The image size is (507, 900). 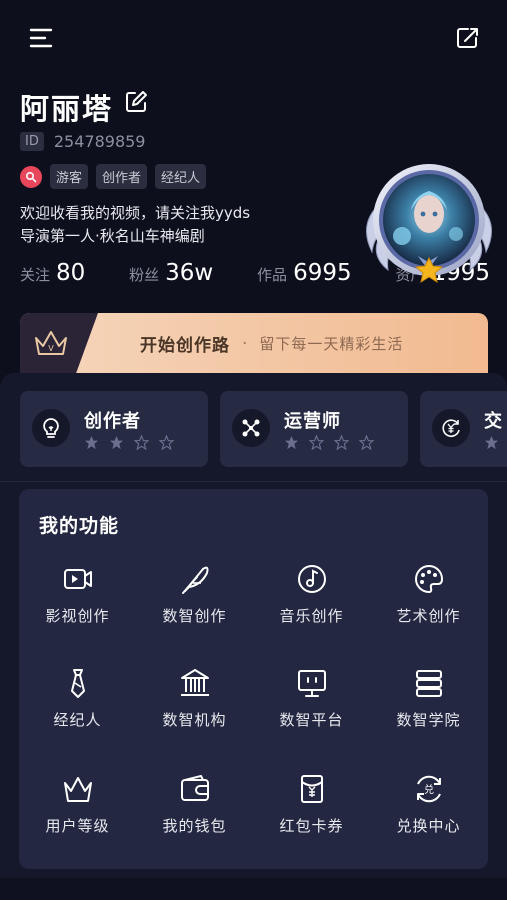 What do you see at coordinates (311, 811) in the screenshot?
I see `func-red-packet: 红包卡券` at bounding box center [311, 811].